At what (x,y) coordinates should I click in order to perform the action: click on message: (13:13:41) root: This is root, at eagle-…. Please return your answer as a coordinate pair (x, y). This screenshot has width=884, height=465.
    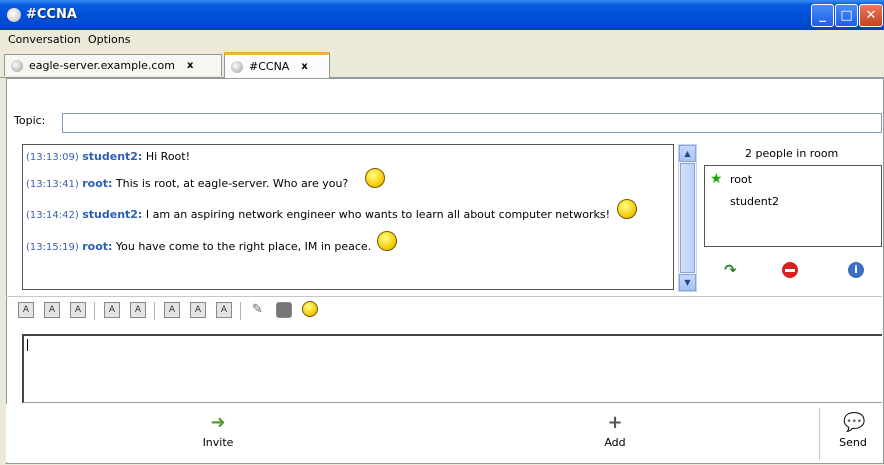
    Looking at the image, I should click on (187, 183).